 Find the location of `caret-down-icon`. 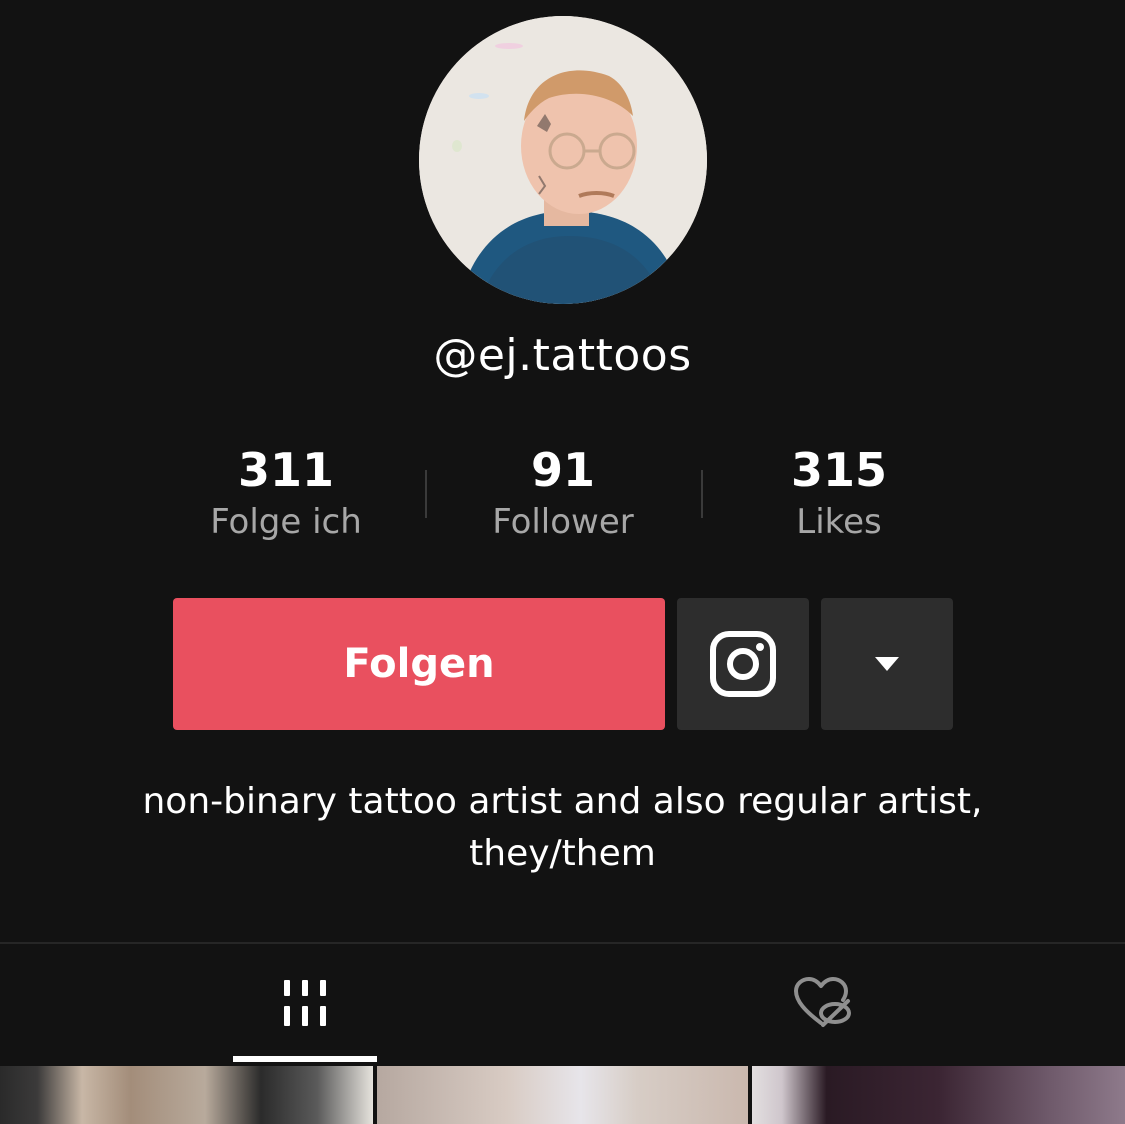

caret-down-icon is located at coordinates (887, 664).